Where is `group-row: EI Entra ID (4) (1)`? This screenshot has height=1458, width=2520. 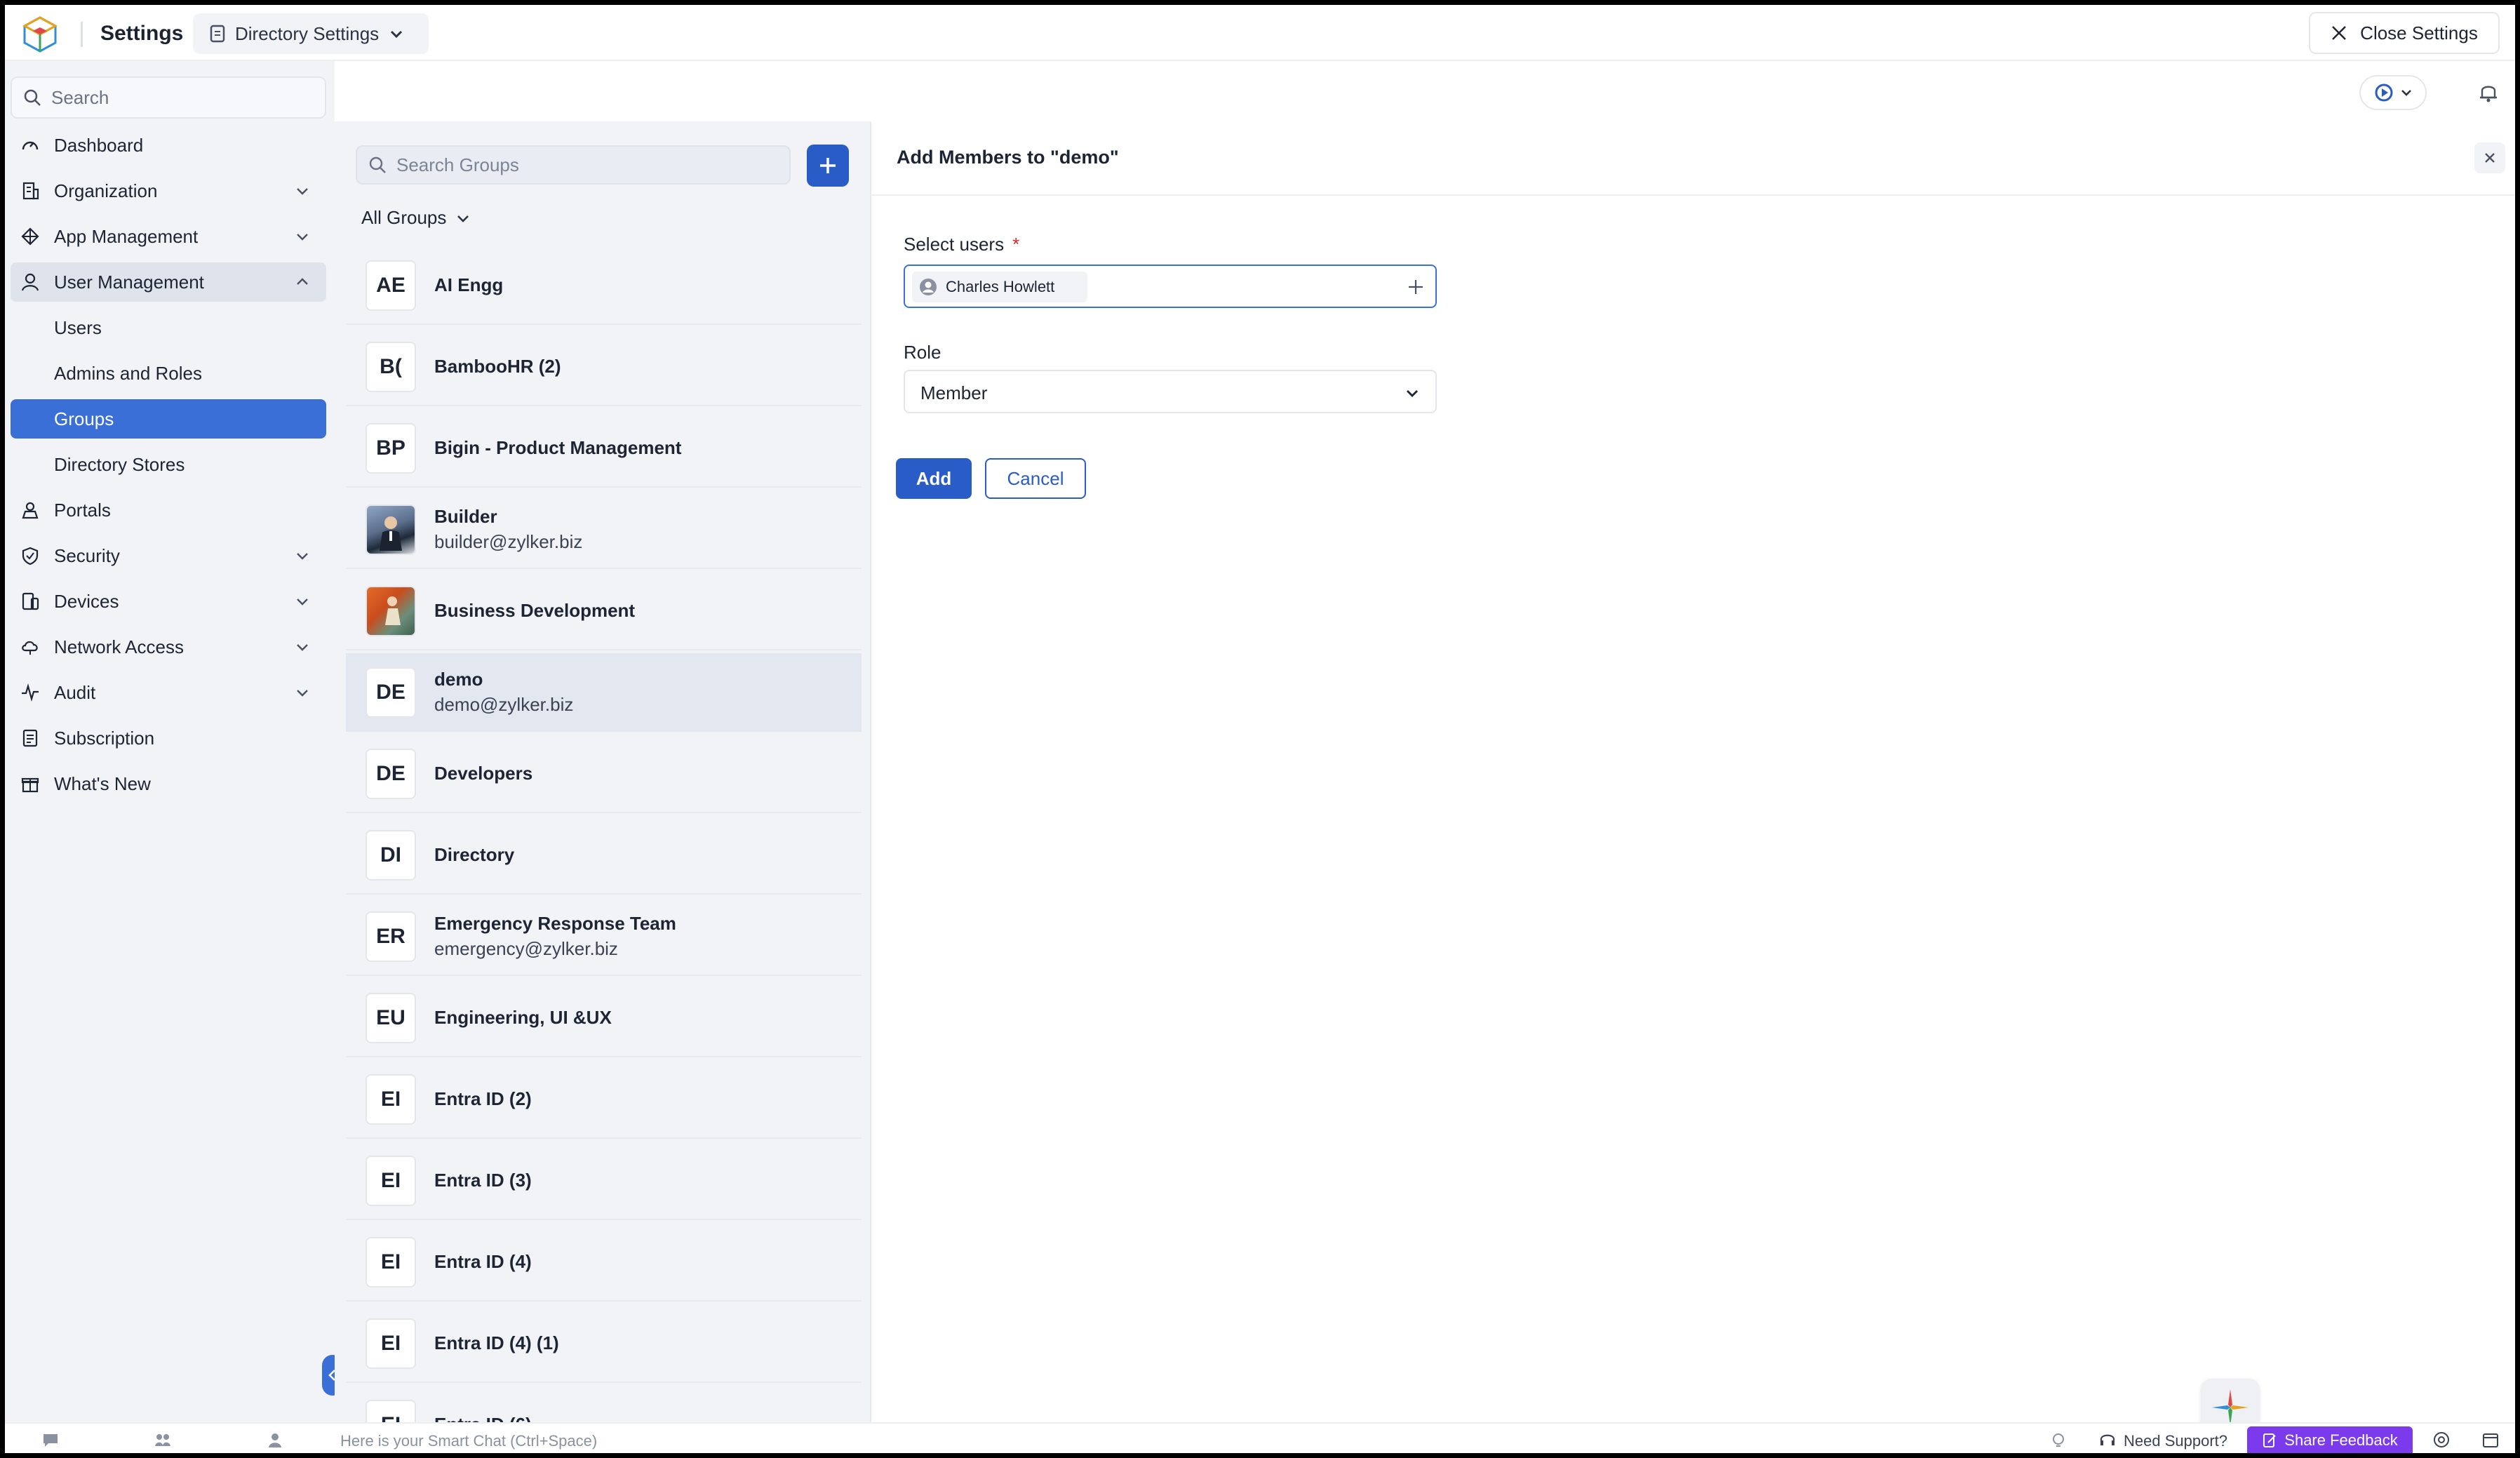
group-row: EI Entra ID (4) (1) is located at coordinates (604, 1343).